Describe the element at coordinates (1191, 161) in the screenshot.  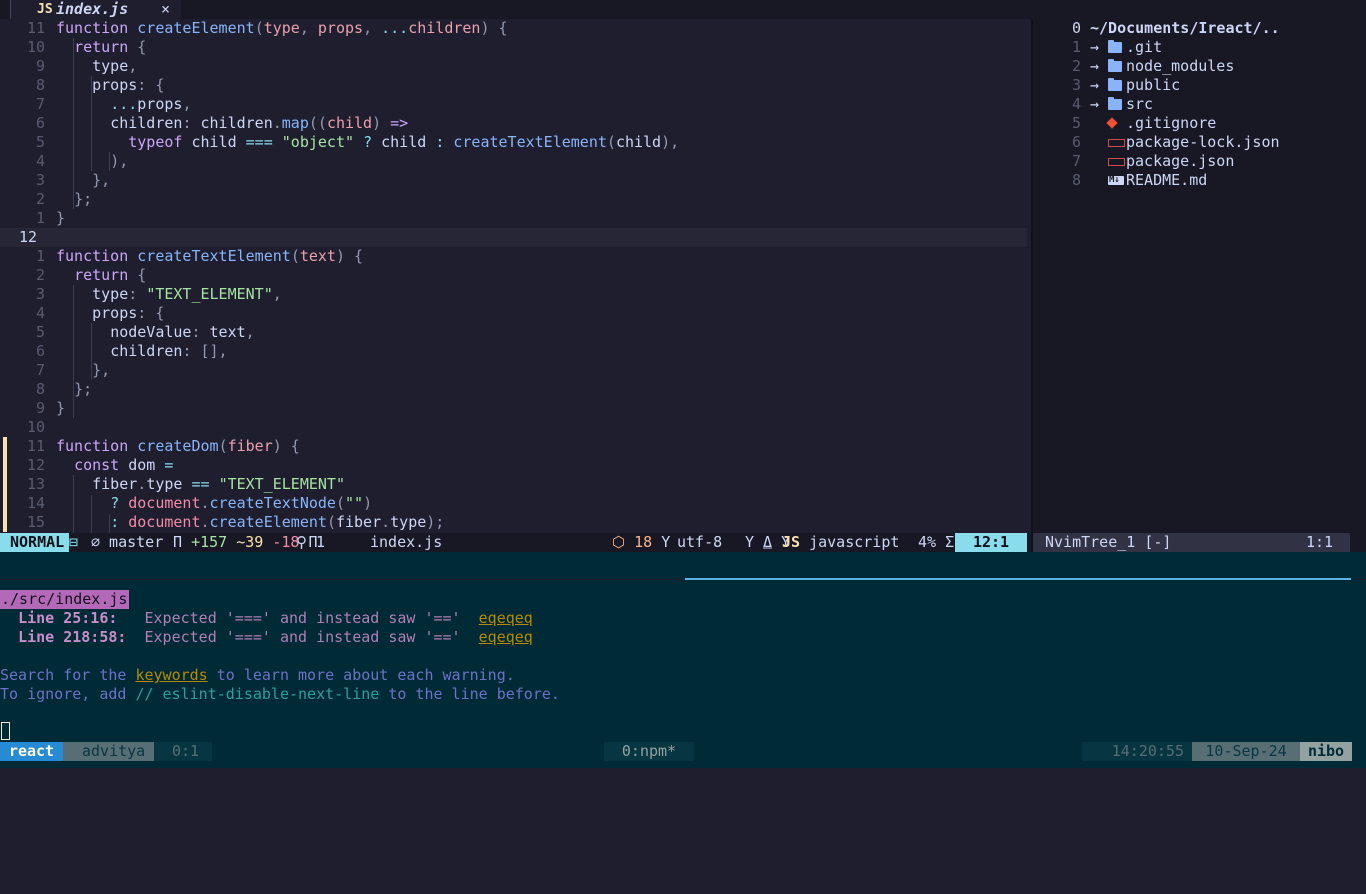
I see `tree-item: 7 package.json` at that location.